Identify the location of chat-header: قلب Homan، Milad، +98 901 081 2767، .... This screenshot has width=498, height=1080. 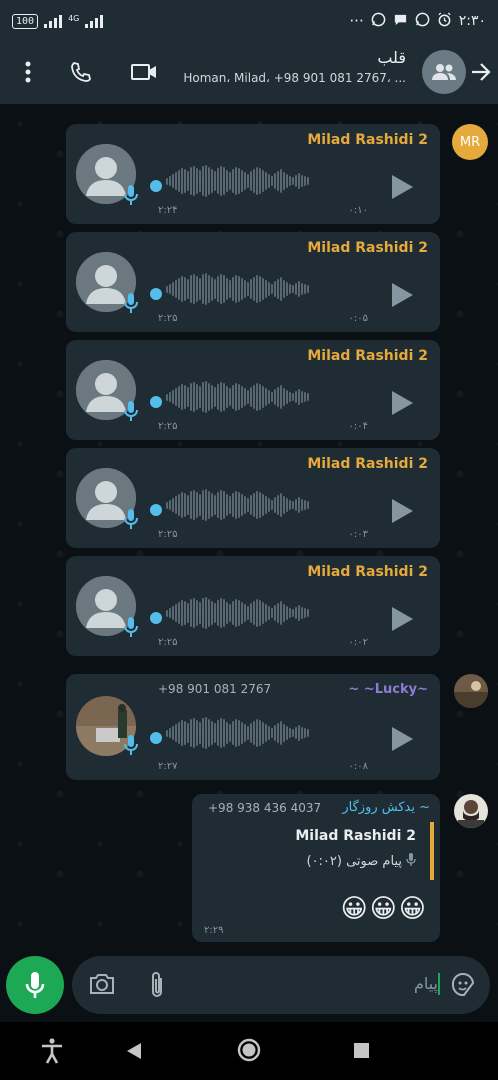
(249, 73).